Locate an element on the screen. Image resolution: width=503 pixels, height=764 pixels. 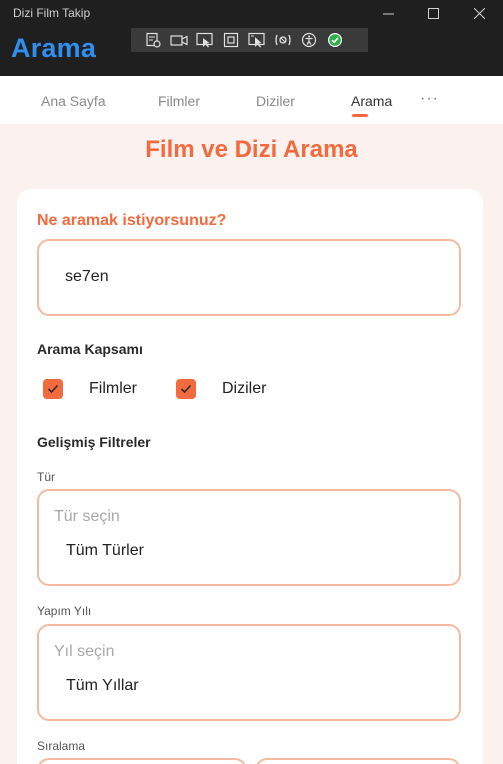
nav-item-search: Arama is located at coordinates (371, 101).